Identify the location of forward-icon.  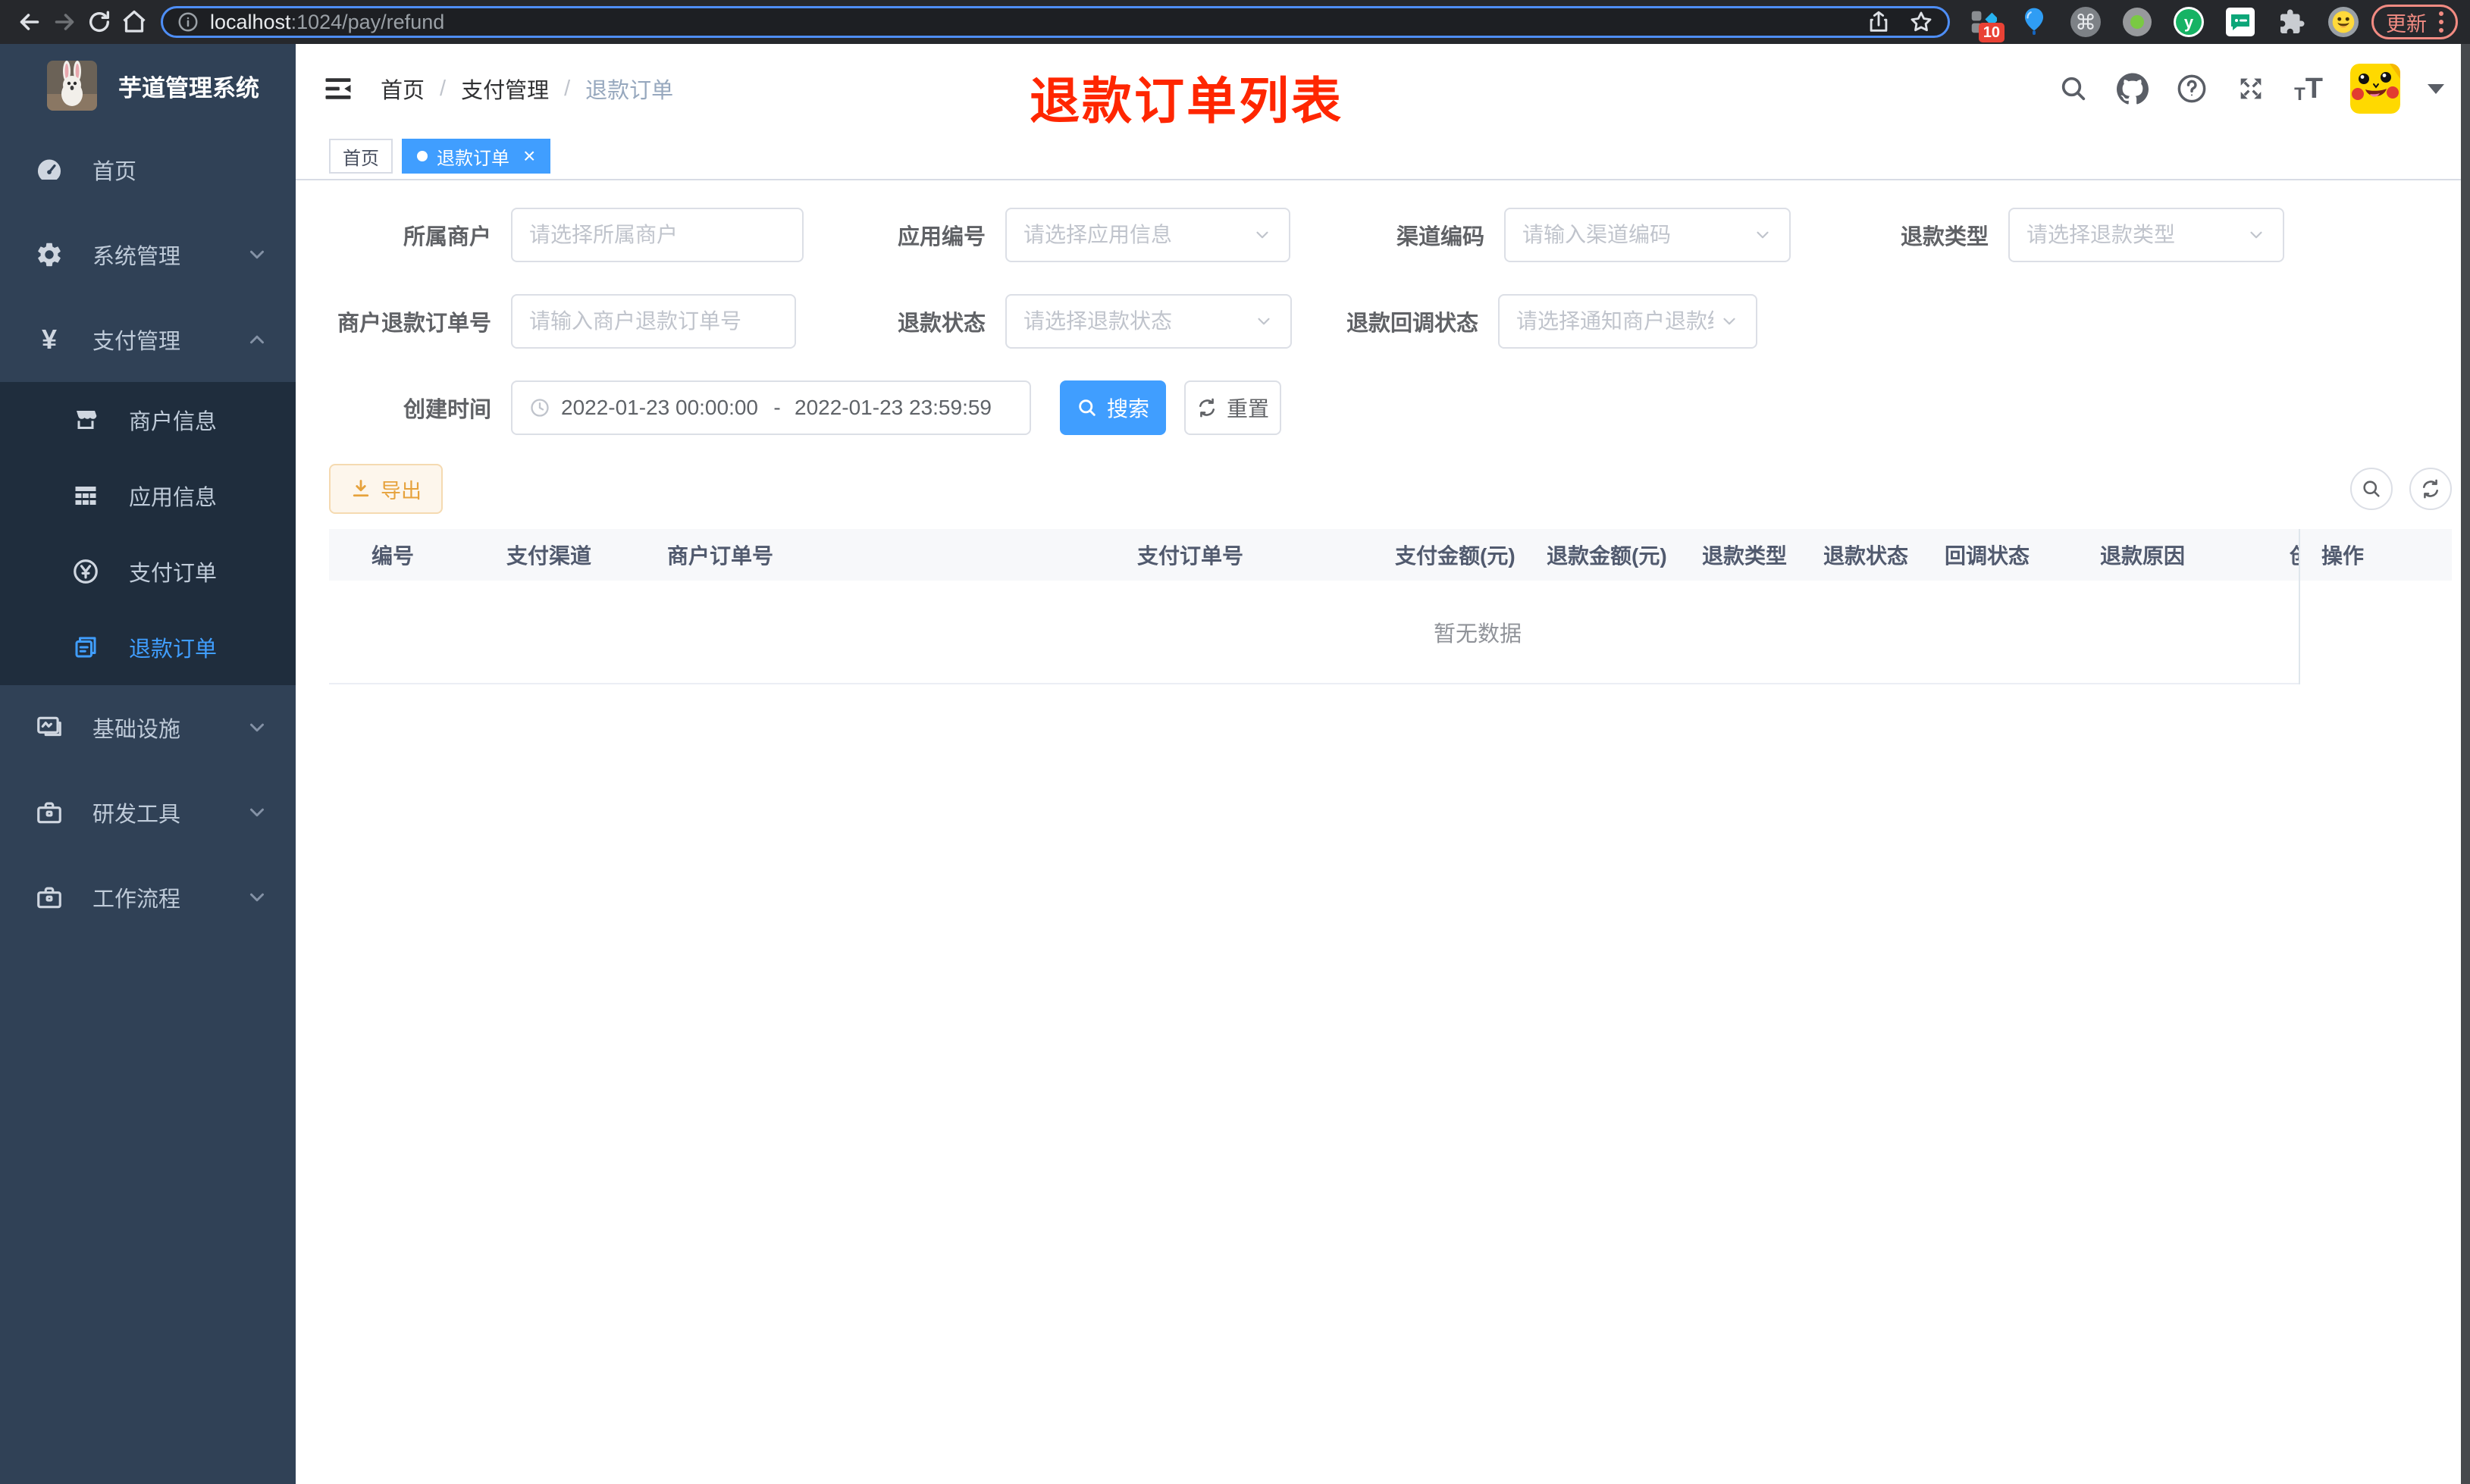
(64, 22).